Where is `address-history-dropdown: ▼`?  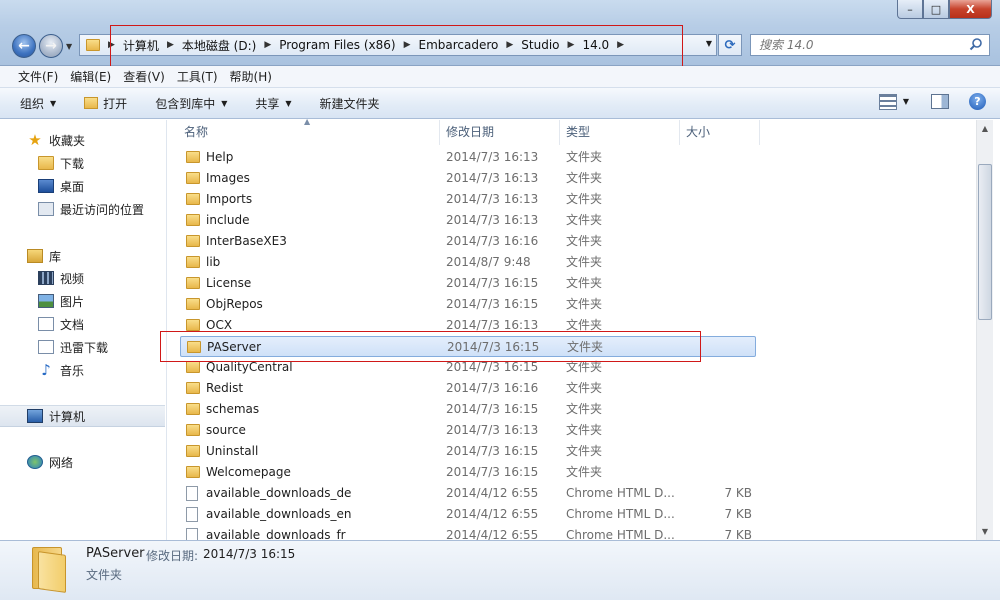 address-history-dropdown: ▼ is located at coordinates (709, 43).